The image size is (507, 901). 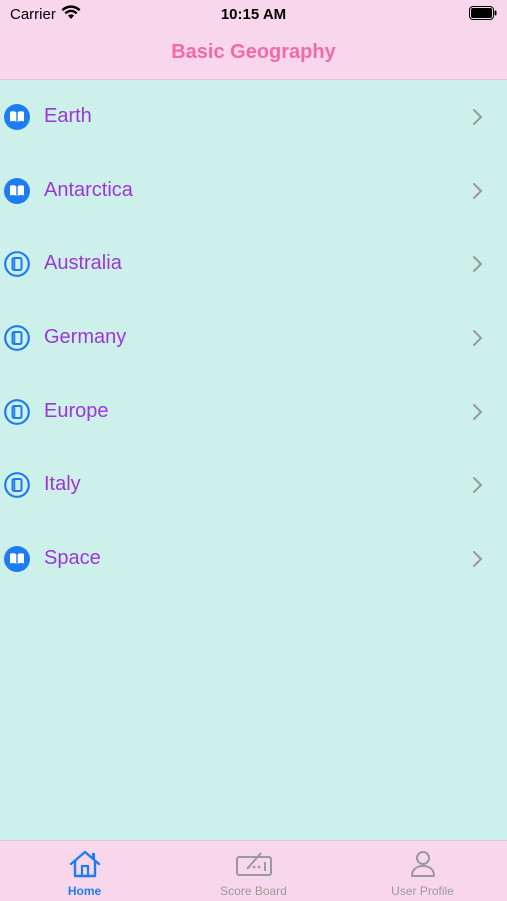 I want to click on list-item-label: Italy, so click(x=62, y=484).